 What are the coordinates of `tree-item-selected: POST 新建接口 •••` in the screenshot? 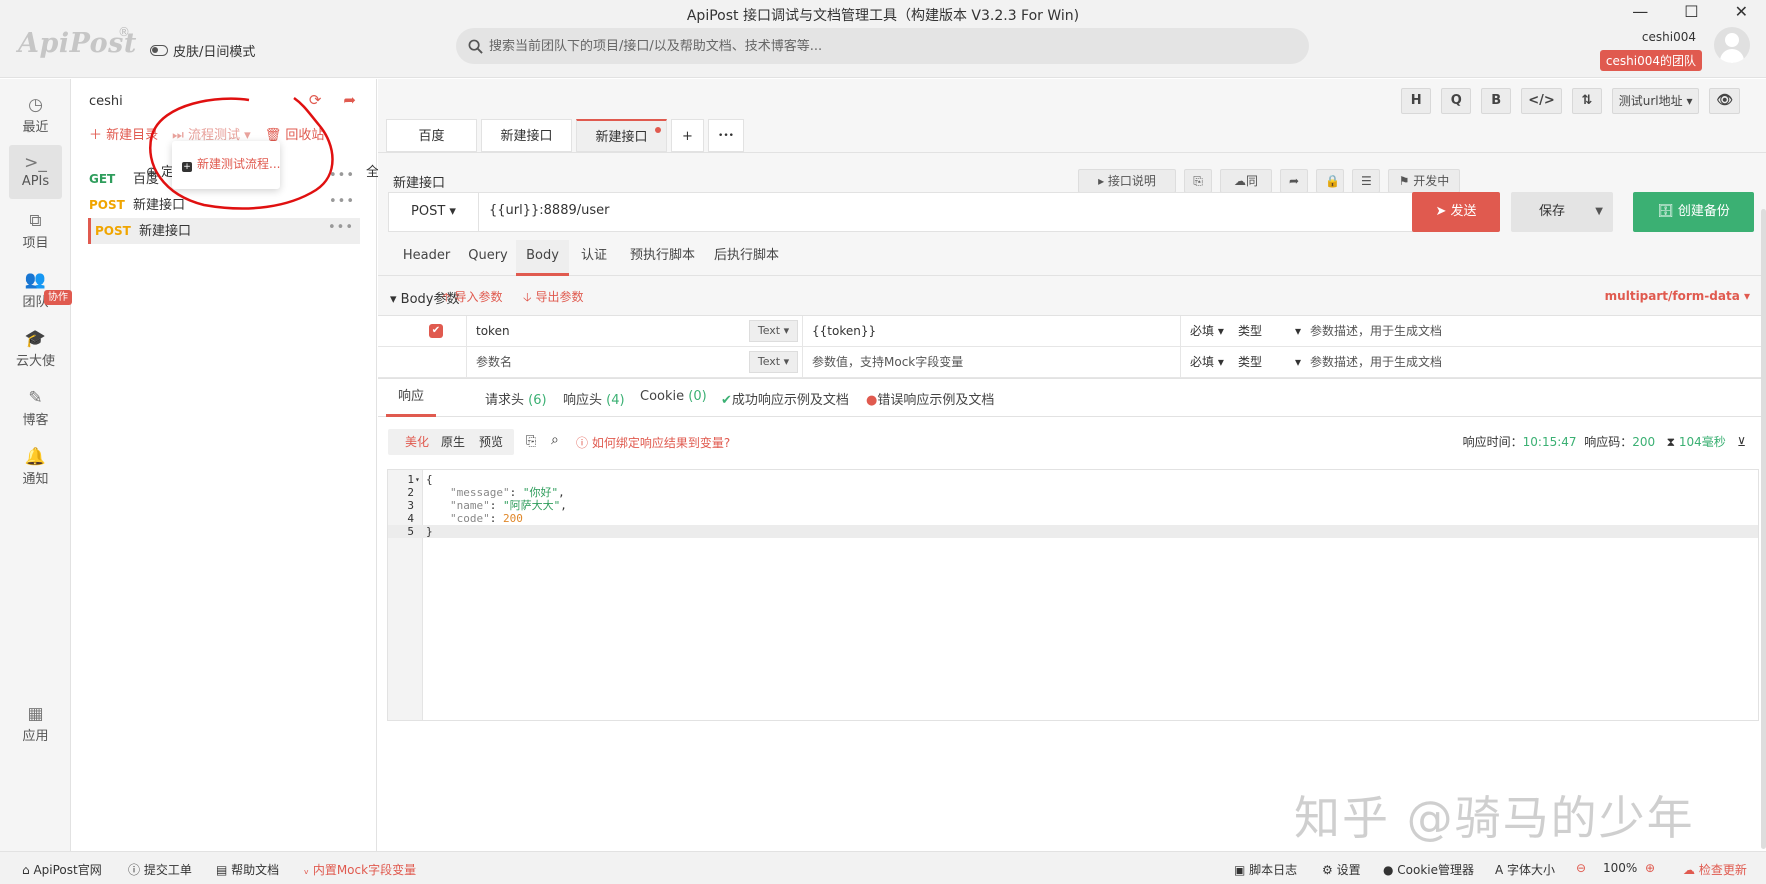 It's located at (224, 231).